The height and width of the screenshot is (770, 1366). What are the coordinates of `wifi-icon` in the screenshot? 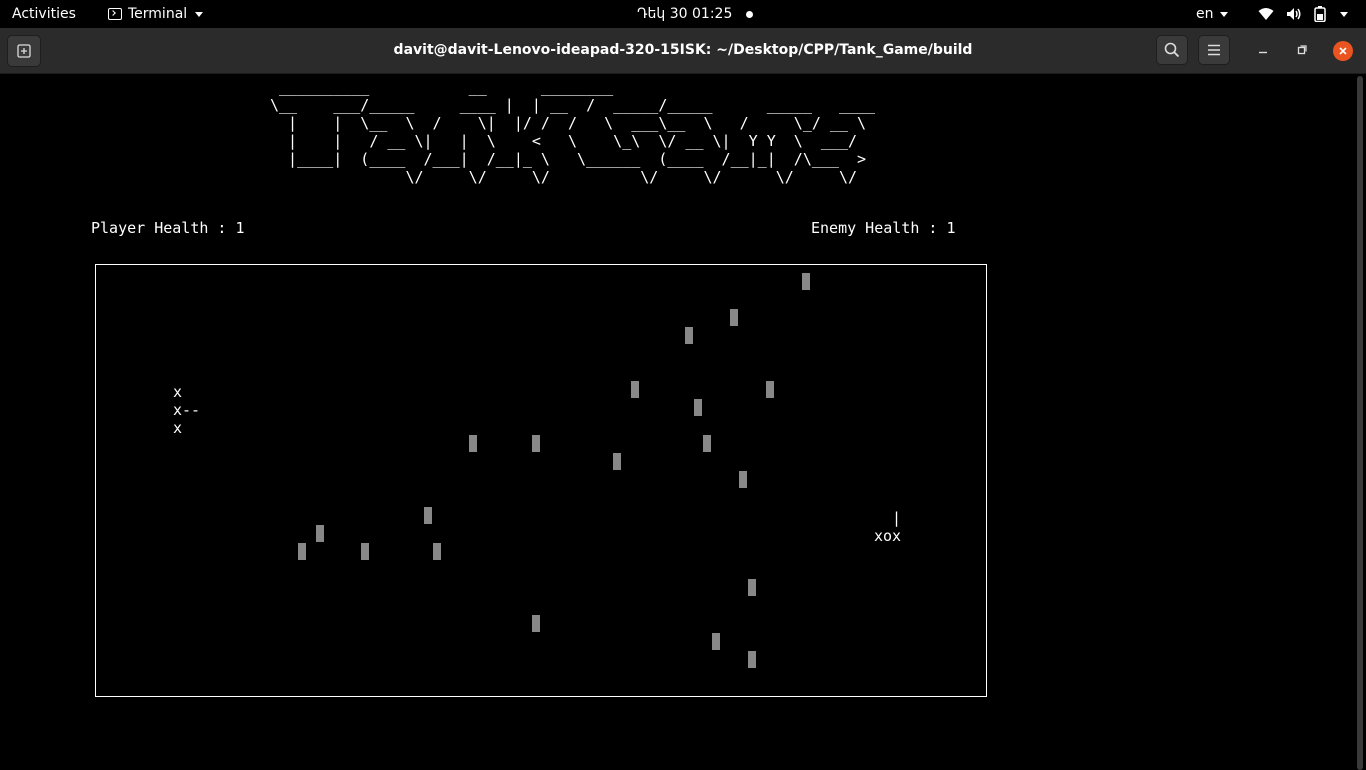 It's located at (1266, 14).